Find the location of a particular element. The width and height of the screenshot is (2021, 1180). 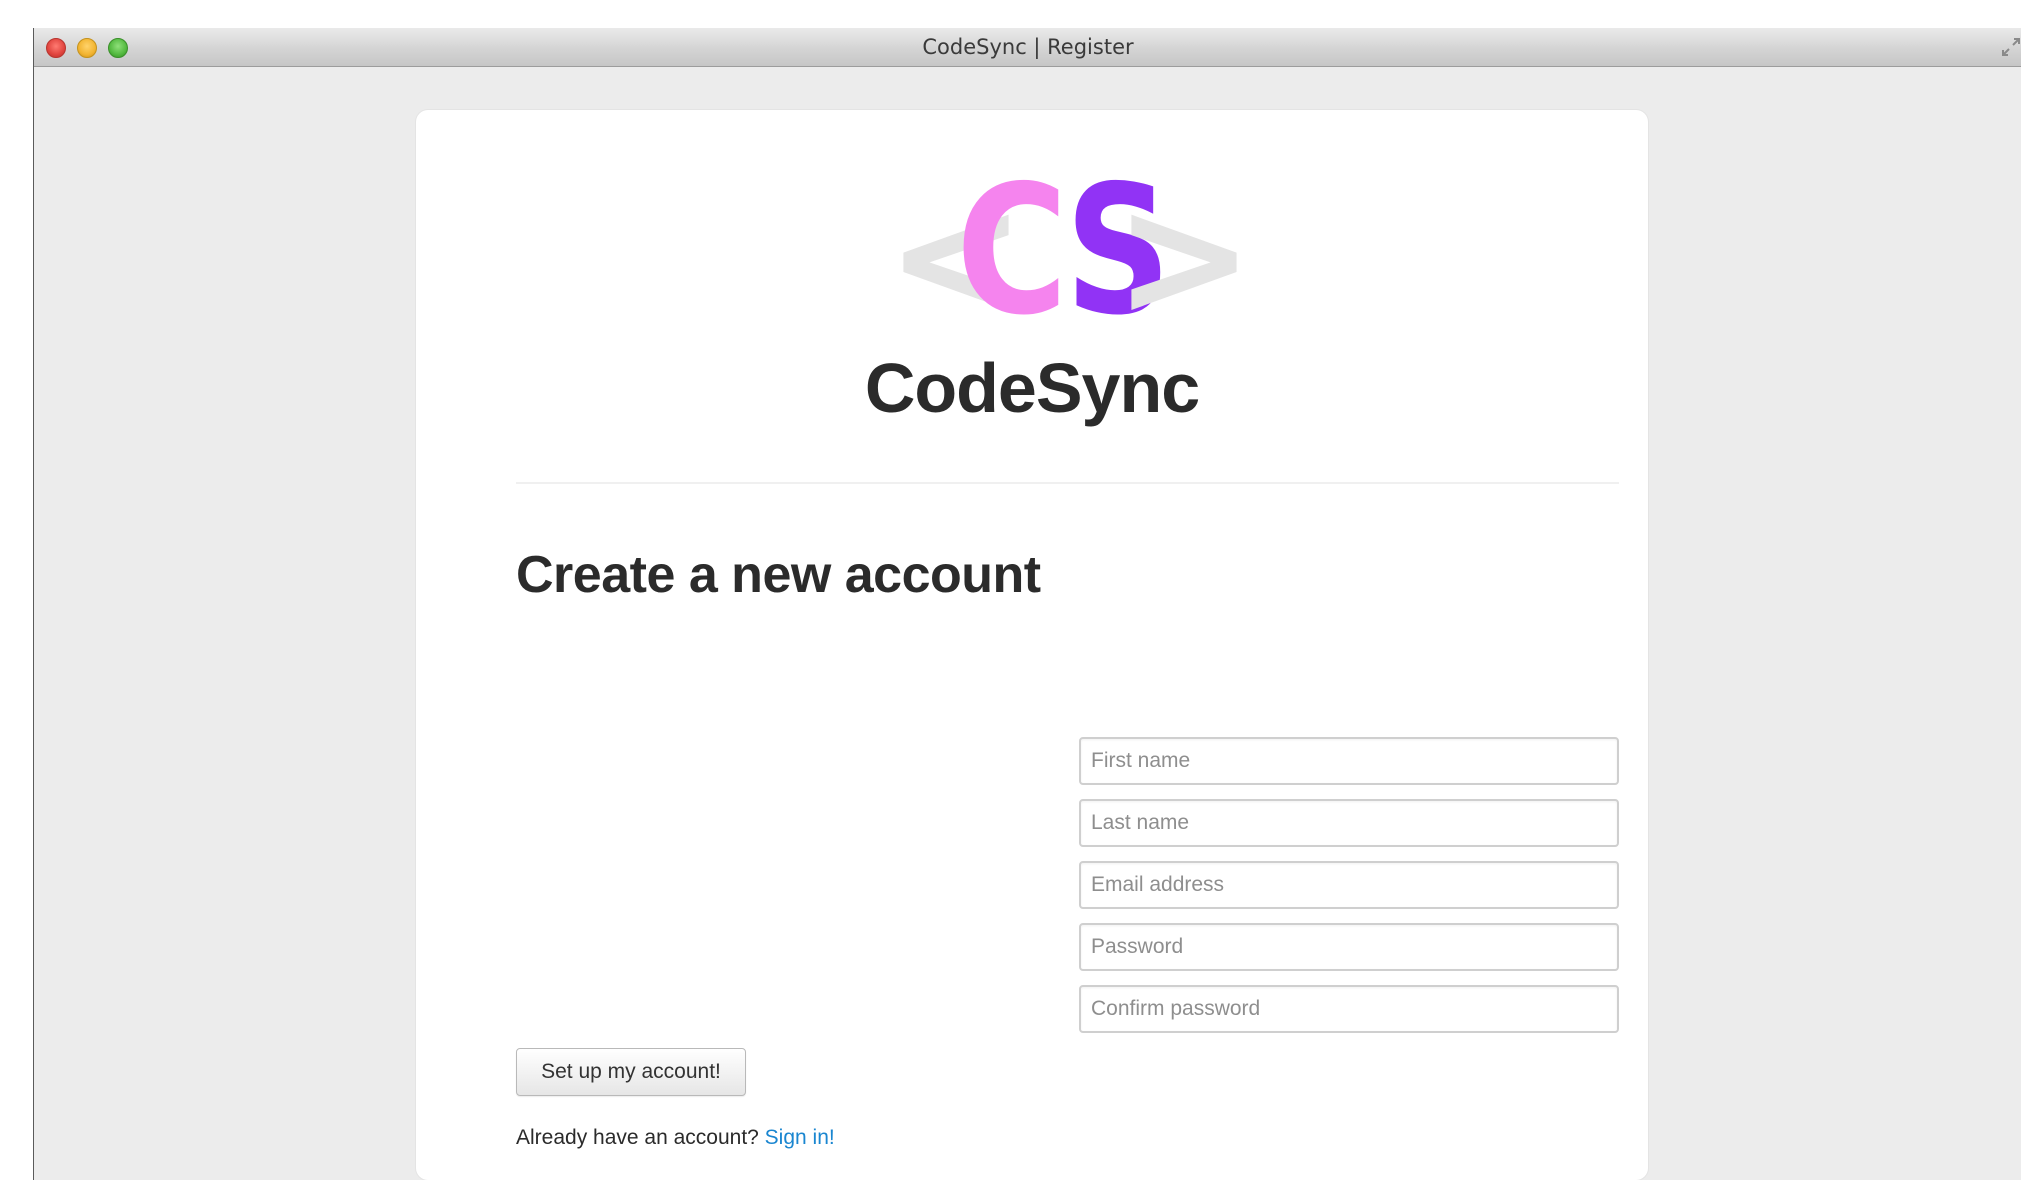

fullscreen-icon is located at coordinates (2010, 47).